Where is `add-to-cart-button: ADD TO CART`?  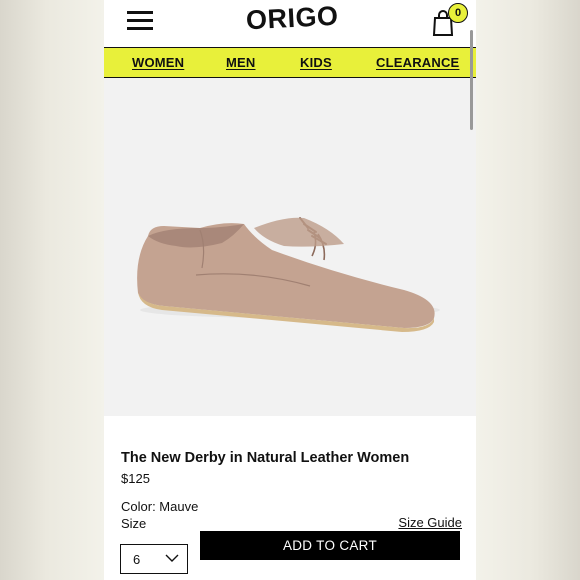
add-to-cart-button: ADD TO CART is located at coordinates (330, 545).